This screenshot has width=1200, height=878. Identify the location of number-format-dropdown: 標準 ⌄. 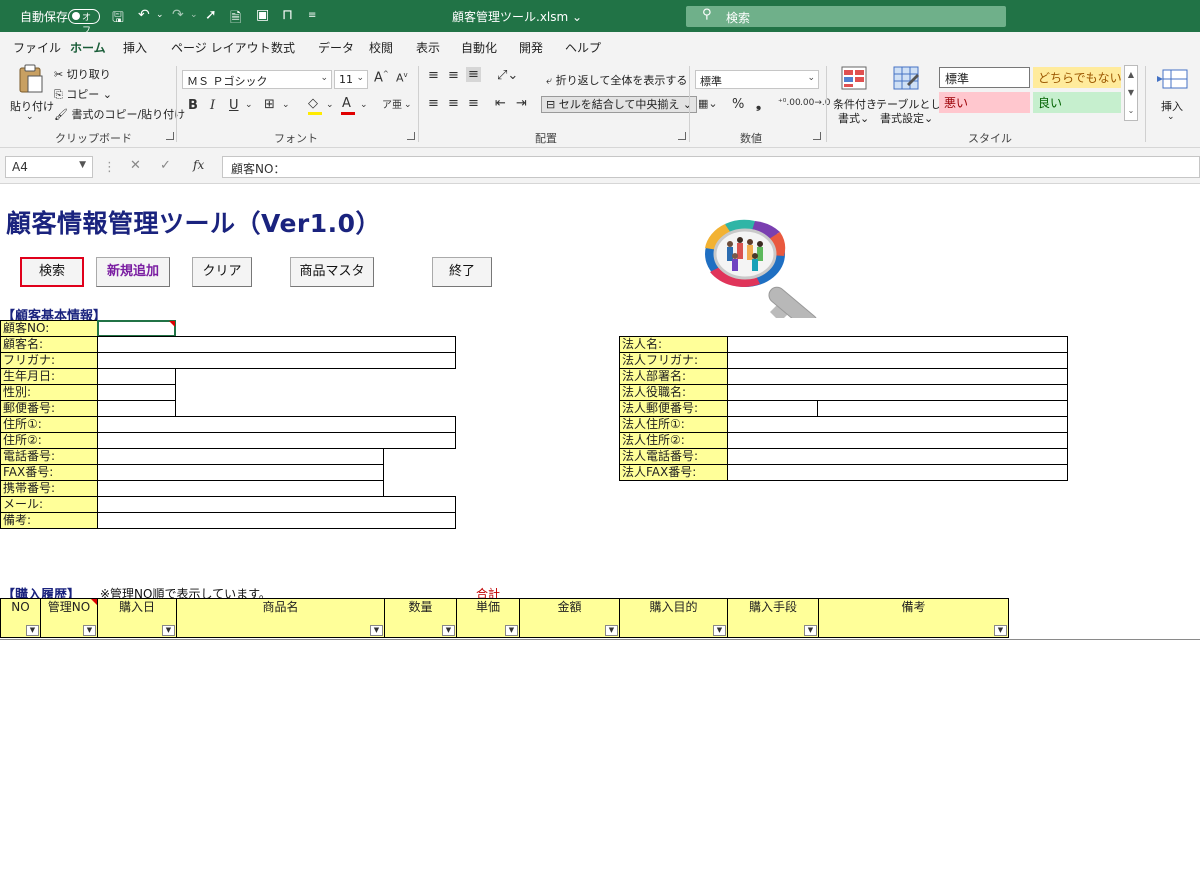
(757, 79).